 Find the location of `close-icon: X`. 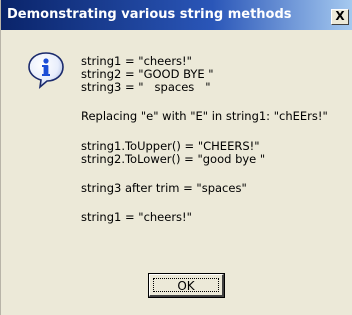

close-icon: X is located at coordinates (340, 16).